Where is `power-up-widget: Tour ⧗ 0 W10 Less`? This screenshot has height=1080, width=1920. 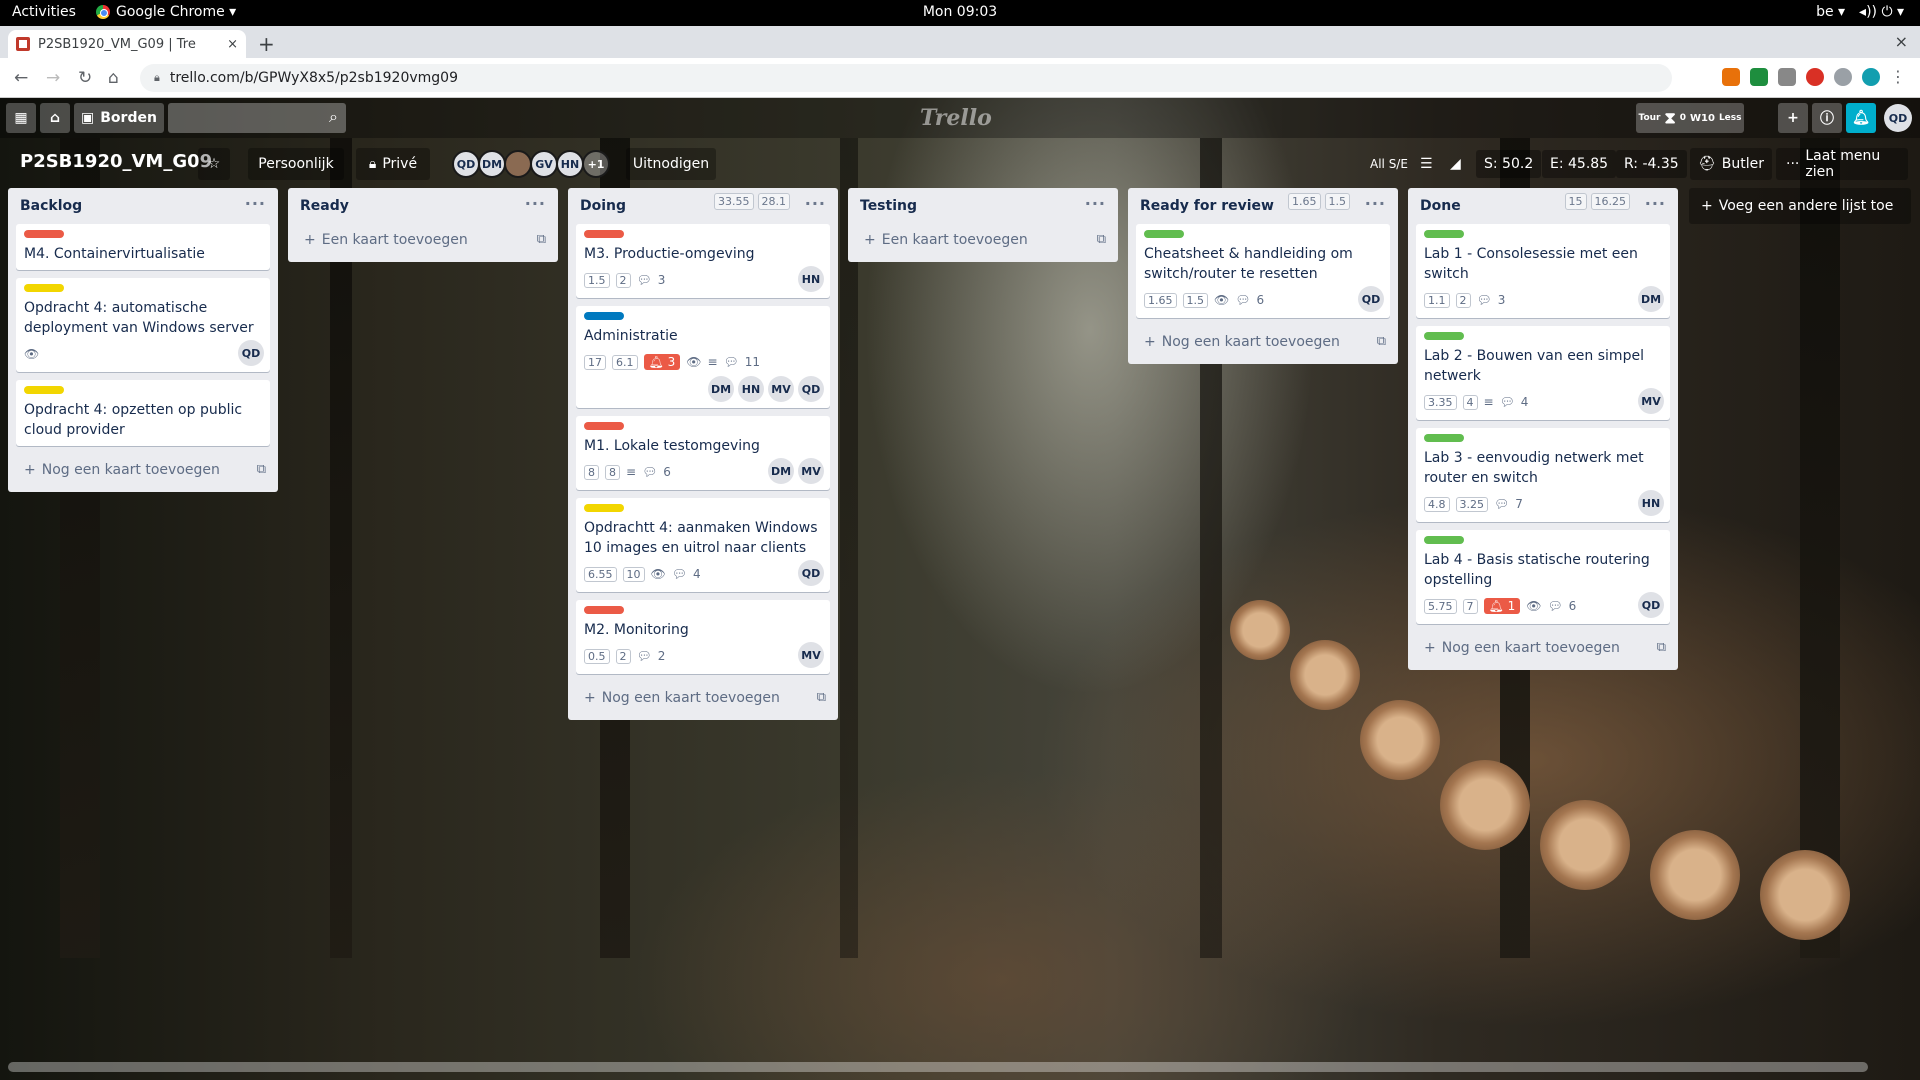 power-up-widget: Tour ⧗ 0 W10 Less is located at coordinates (1690, 118).